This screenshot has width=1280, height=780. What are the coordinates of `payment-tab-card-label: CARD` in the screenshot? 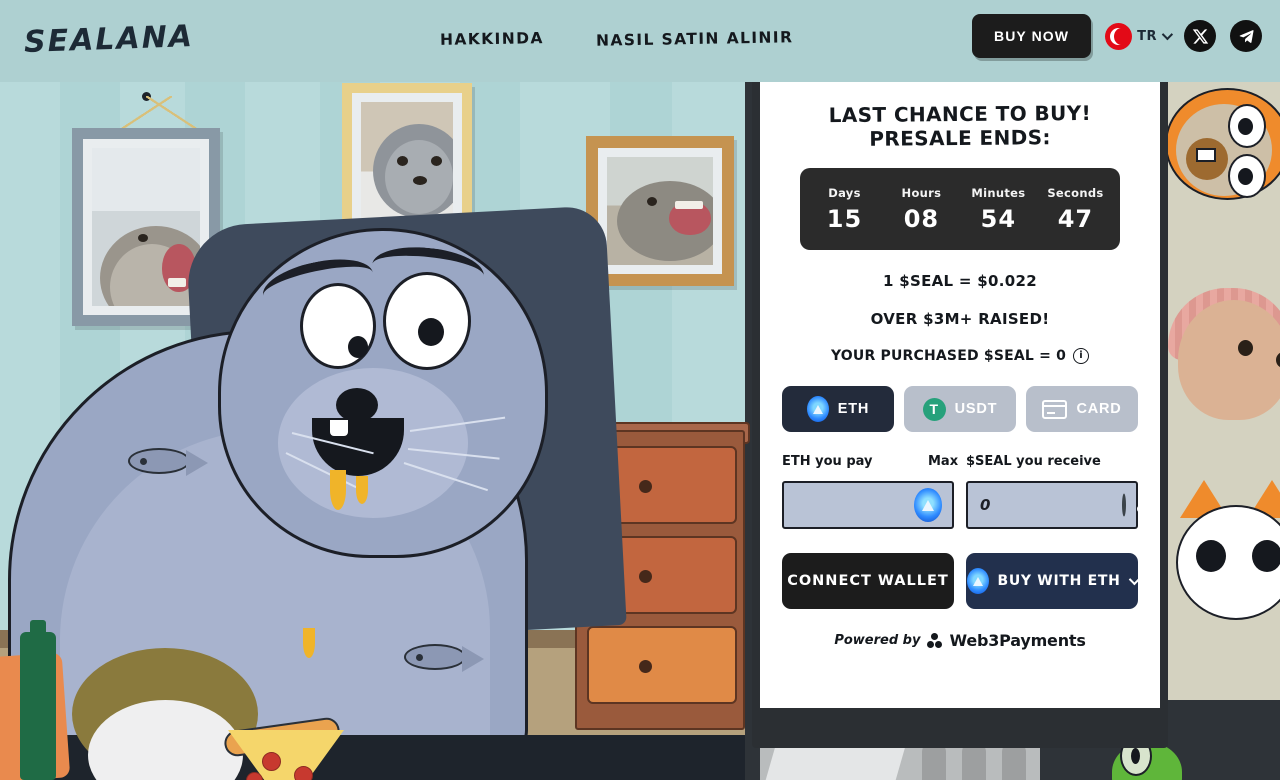 It's located at (1099, 409).